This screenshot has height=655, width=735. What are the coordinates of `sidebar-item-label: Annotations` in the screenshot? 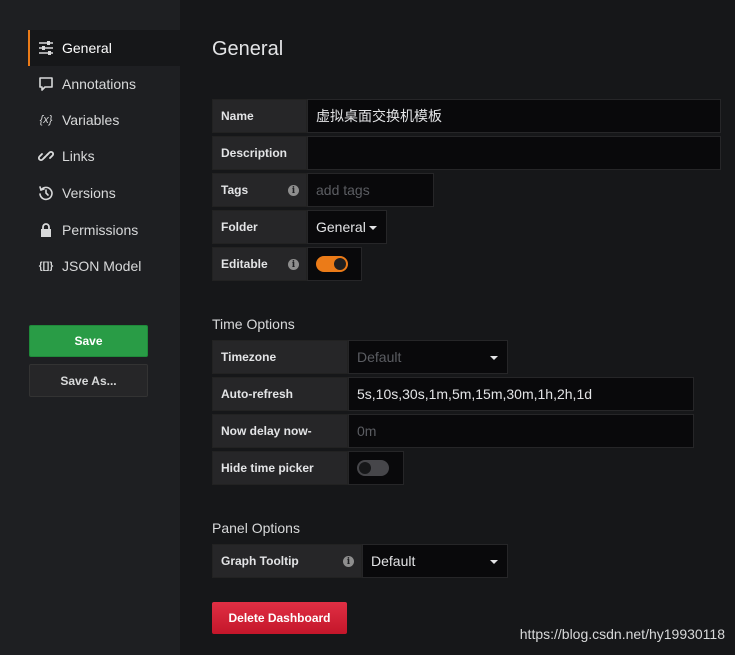 It's located at (99, 84).